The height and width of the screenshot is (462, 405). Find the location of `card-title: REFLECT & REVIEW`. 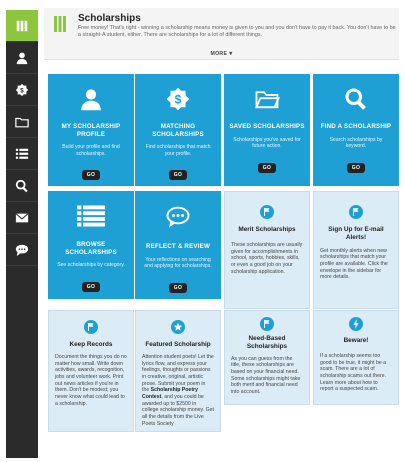

card-title: REFLECT & REVIEW is located at coordinates (178, 246).